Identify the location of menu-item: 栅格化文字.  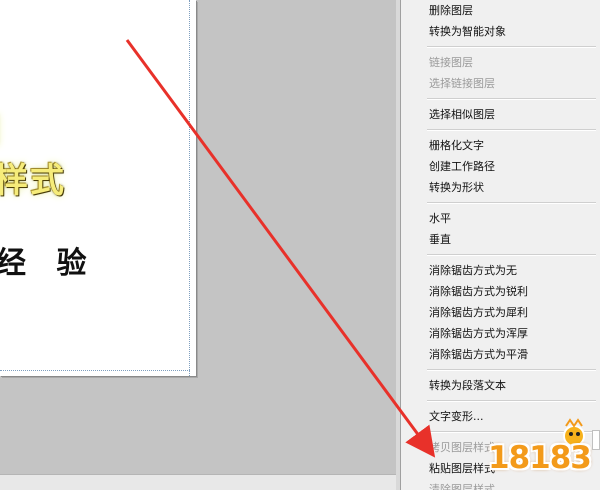
(500, 145).